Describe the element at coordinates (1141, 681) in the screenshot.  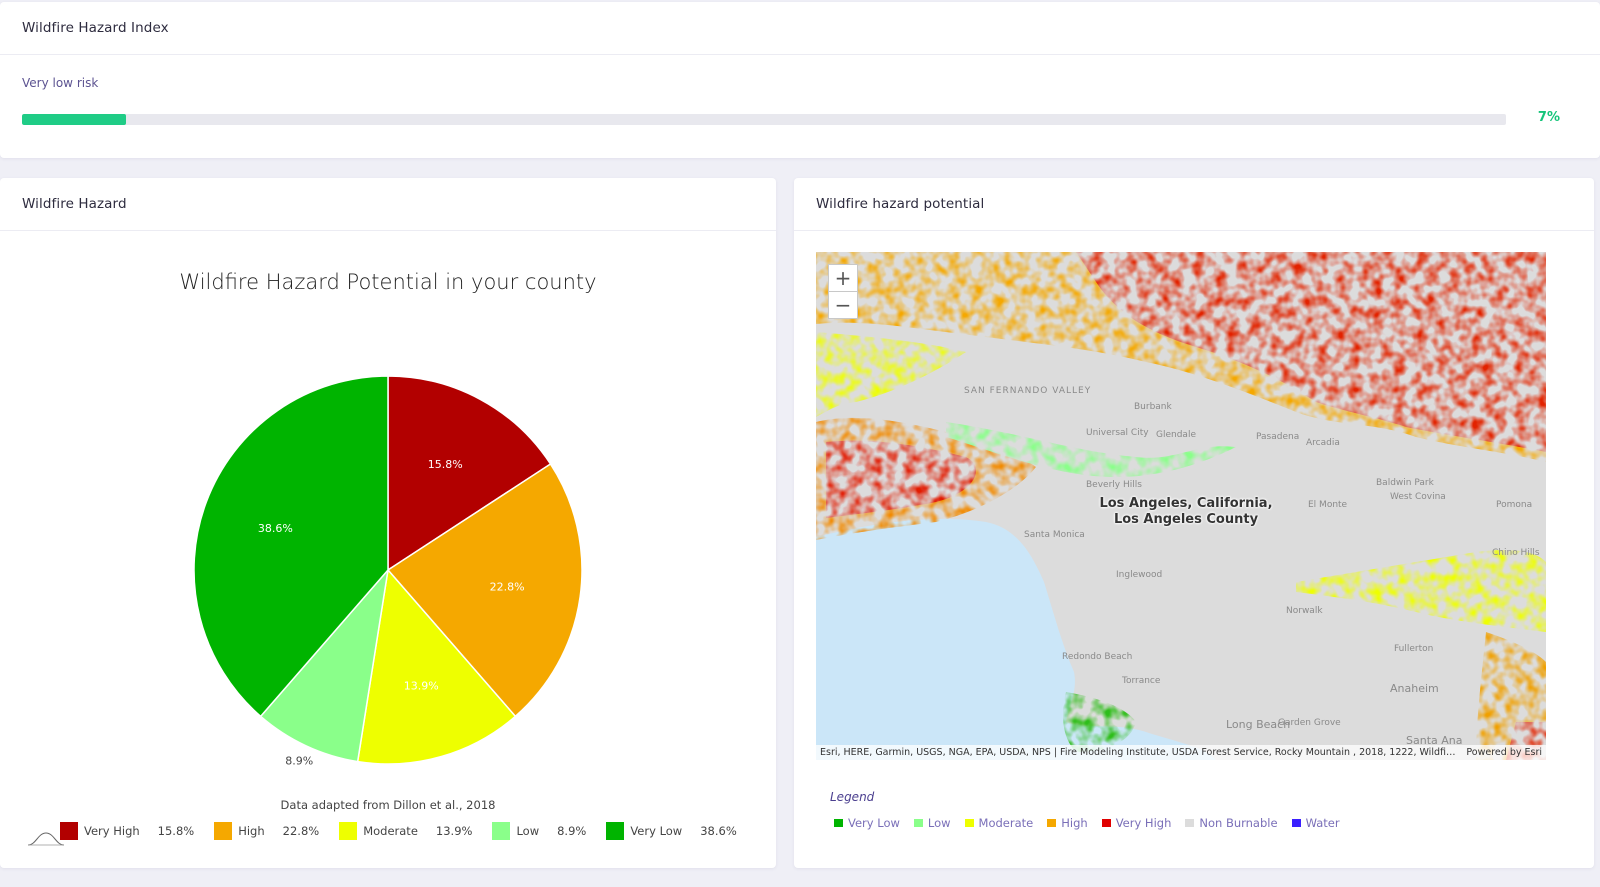
I see `map-label: Torrance` at that location.